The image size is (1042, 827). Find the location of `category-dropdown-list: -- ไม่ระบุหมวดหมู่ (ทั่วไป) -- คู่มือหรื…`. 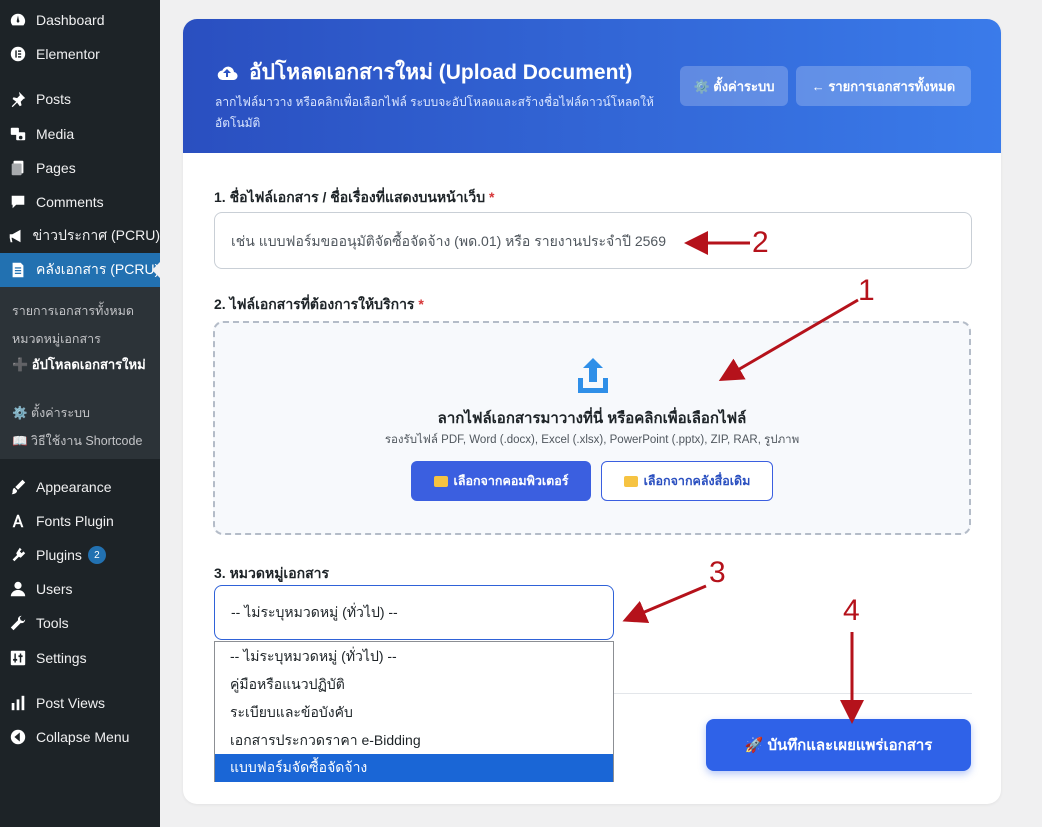

category-dropdown-list: -- ไม่ระบุหมวดหมู่ (ทั่วไป) -- คู่มือหรื… is located at coordinates (414, 711).